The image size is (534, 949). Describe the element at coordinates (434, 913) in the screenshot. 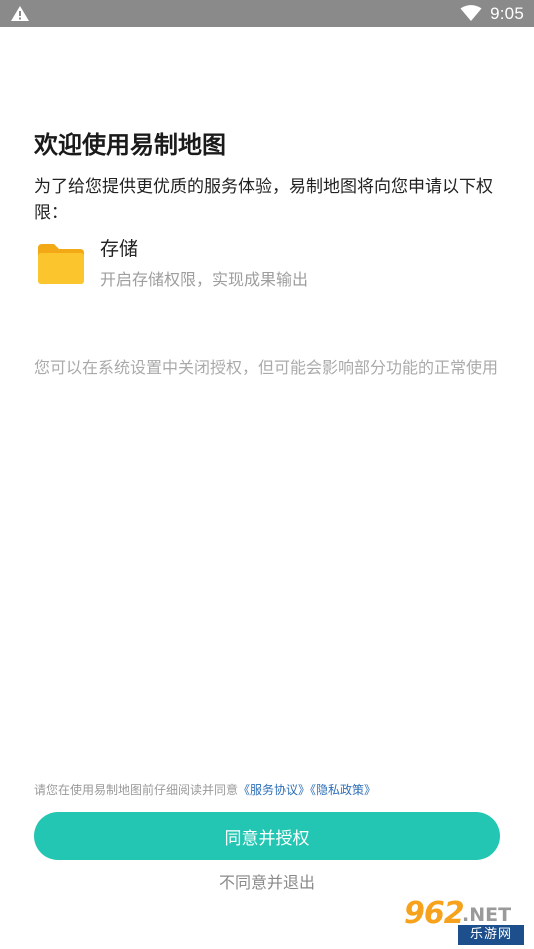

I see `watermark-number: 962` at that location.